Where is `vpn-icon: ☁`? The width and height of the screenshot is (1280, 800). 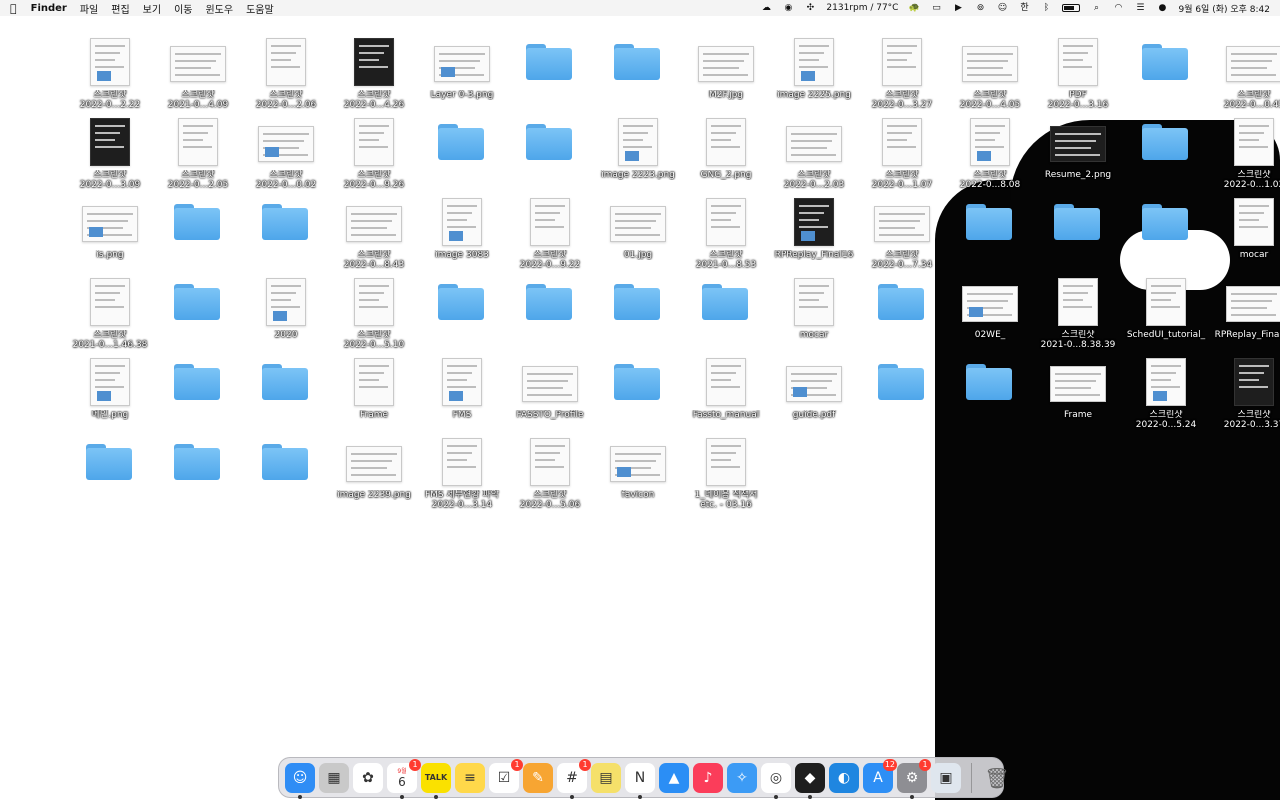 vpn-icon: ☁ is located at coordinates (766, 8).